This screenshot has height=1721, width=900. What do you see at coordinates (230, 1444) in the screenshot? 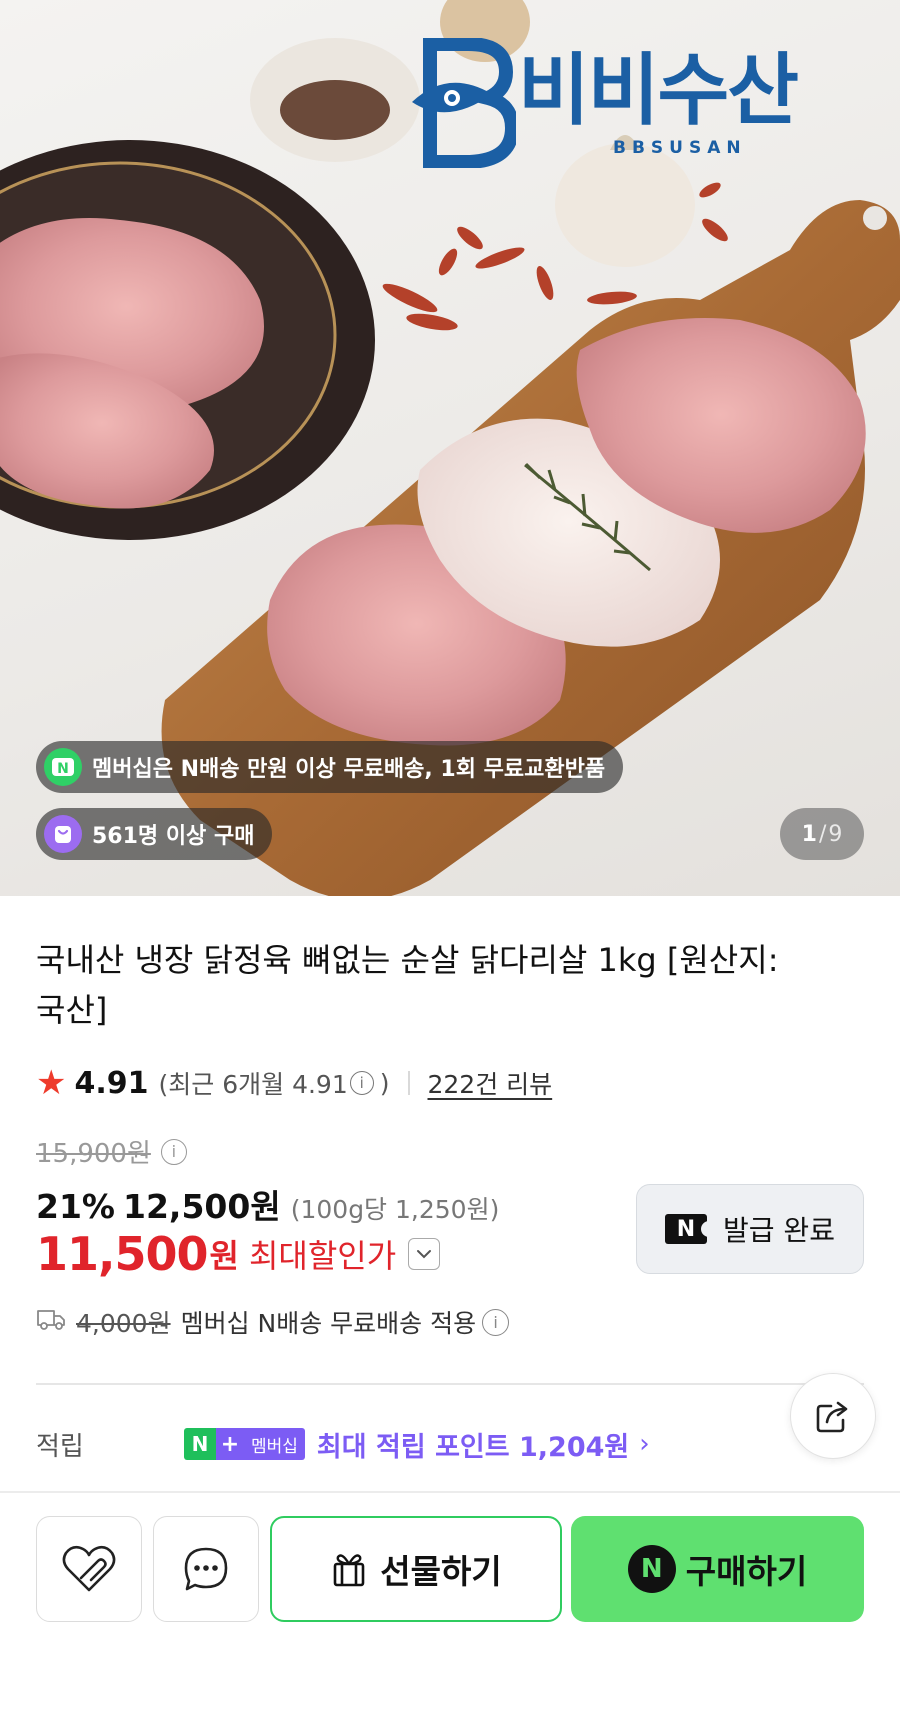
I see `badge-plus: +` at bounding box center [230, 1444].